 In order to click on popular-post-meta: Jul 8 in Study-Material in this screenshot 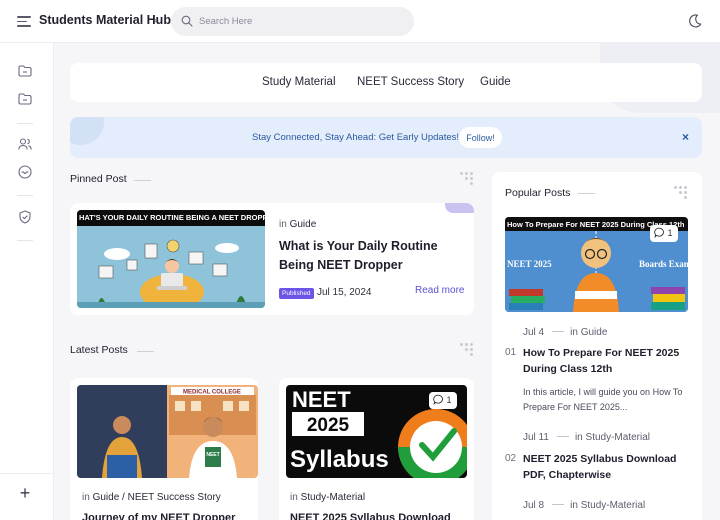, I will do `click(584, 505)`.